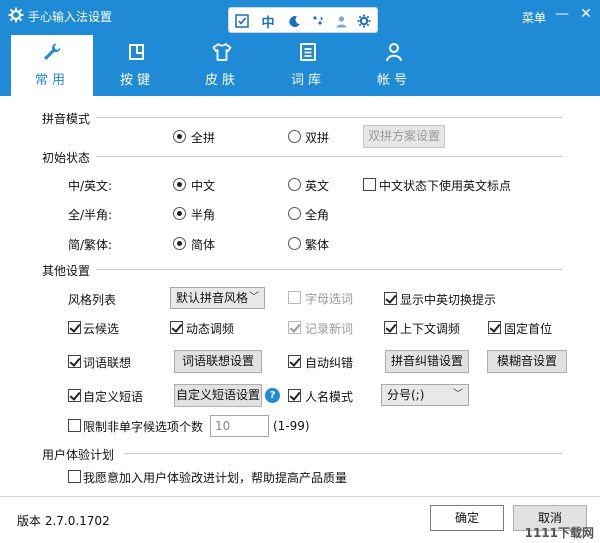 This screenshot has width=600, height=543. I want to click on watermark: 1111下载网, so click(559, 533).